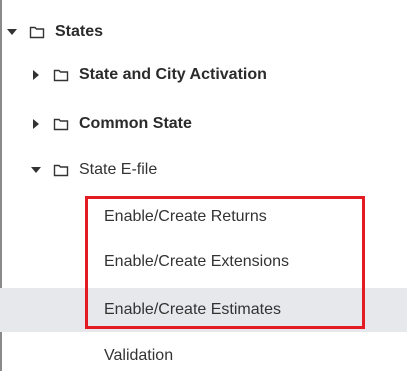 The image size is (407, 378). I want to click on tree-node-label: State E-file, so click(118, 169).